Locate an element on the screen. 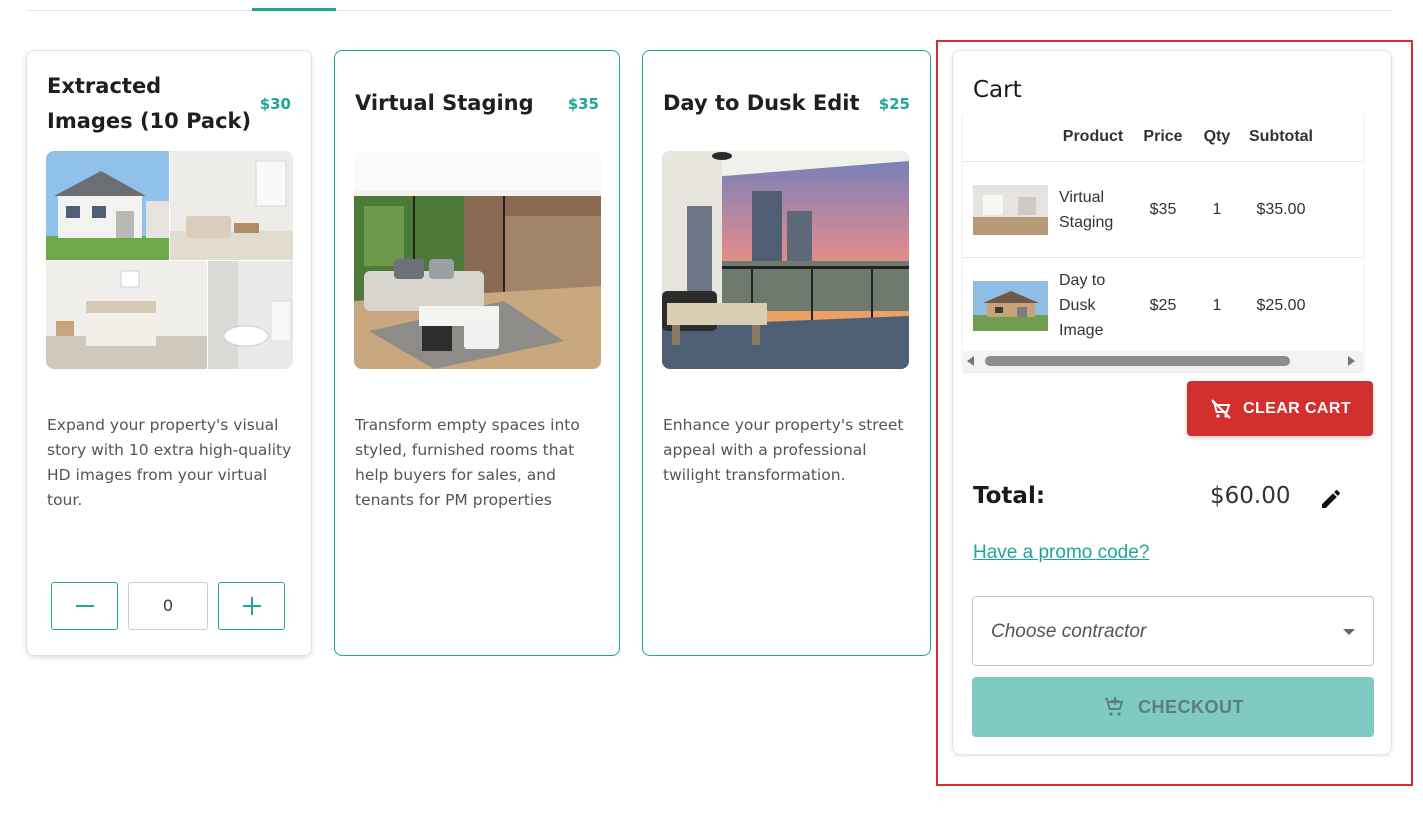 The width and height of the screenshot is (1423, 814). table-row: Virtual Staging $35 1 $35.00 is located at coordinates (1163, 209).